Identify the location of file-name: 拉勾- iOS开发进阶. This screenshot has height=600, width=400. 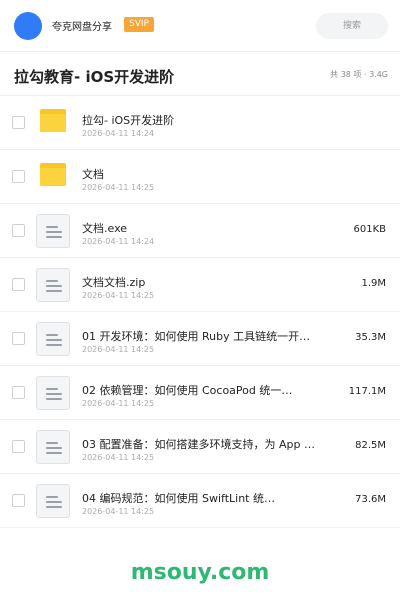
(200, 120).